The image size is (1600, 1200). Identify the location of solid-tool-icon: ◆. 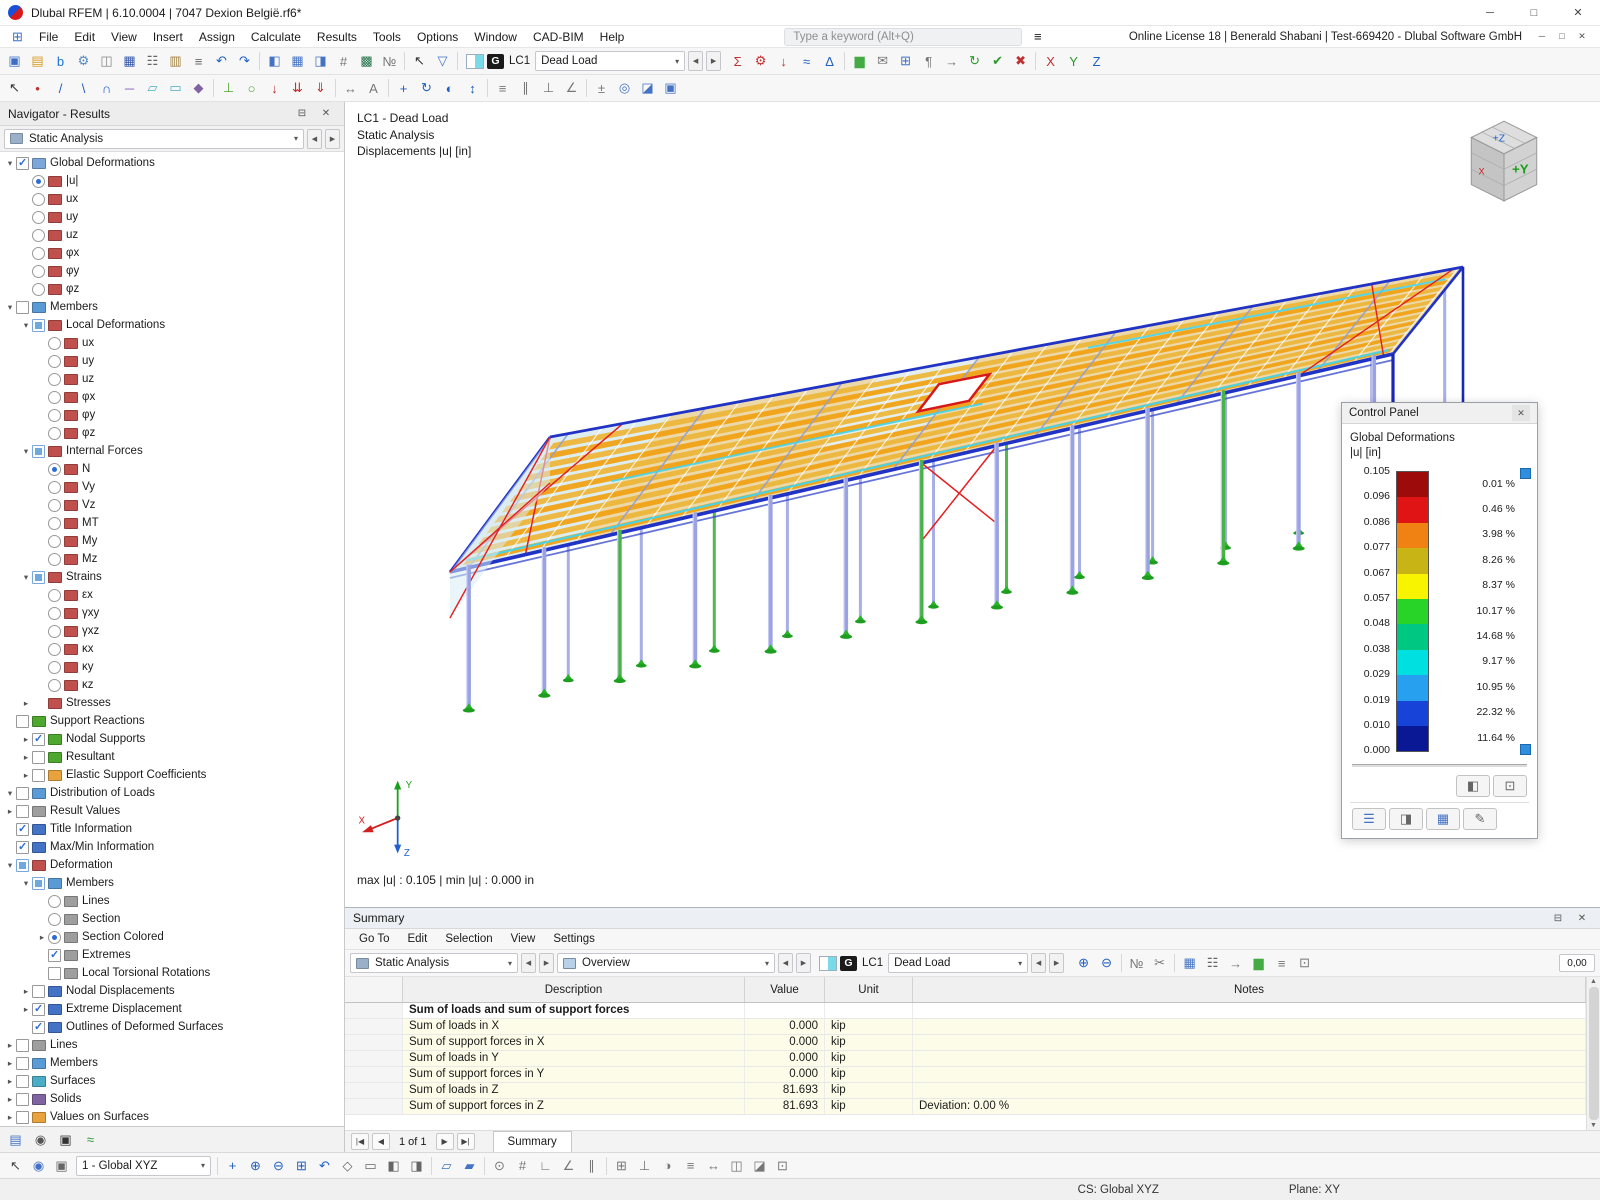
(198, 88).